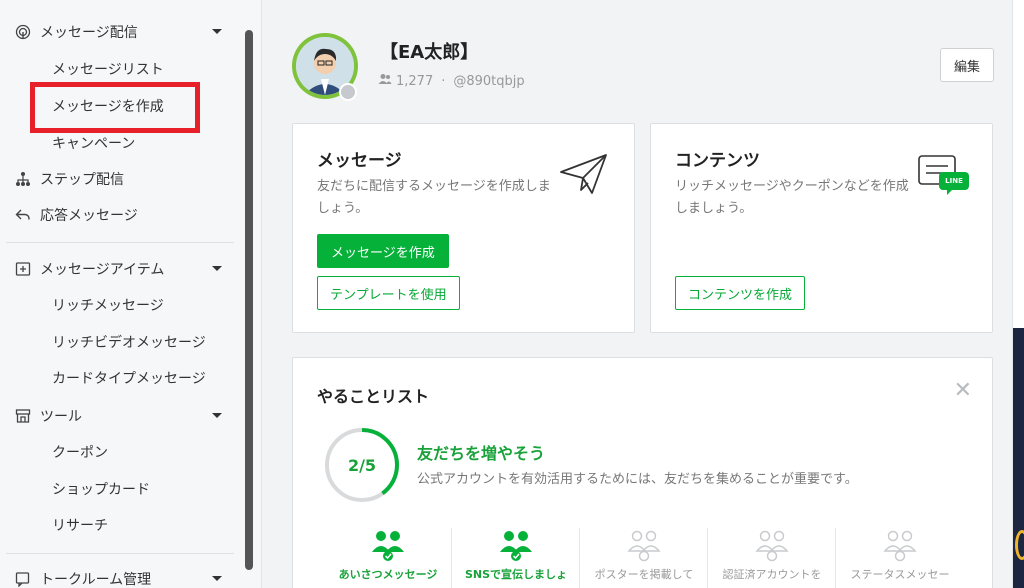 The width and height of the screenshot is (1024, 588). Describe the element at coordinates (637, 479) in the screenshot. I see `todo-subtext: 公式アカウントを有効活用するためには、友だちを集めることが重要です。` at that location.